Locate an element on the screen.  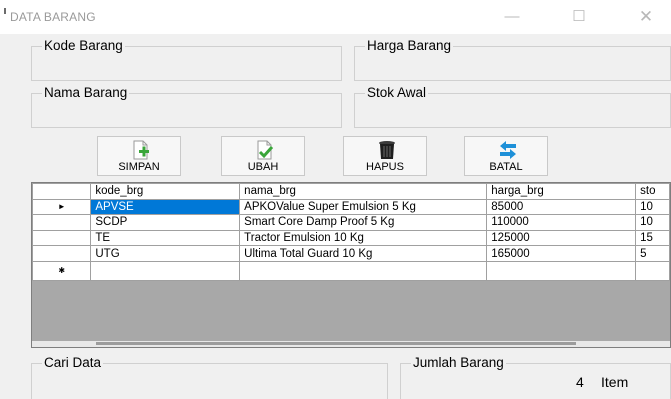
row-header-corner is located at coordinates (62, 191).